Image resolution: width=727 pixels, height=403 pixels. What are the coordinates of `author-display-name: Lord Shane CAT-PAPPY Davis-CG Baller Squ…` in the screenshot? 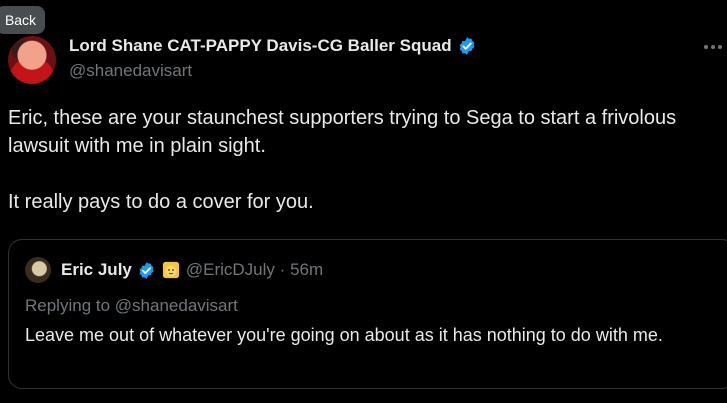 It's located at (260, 46).